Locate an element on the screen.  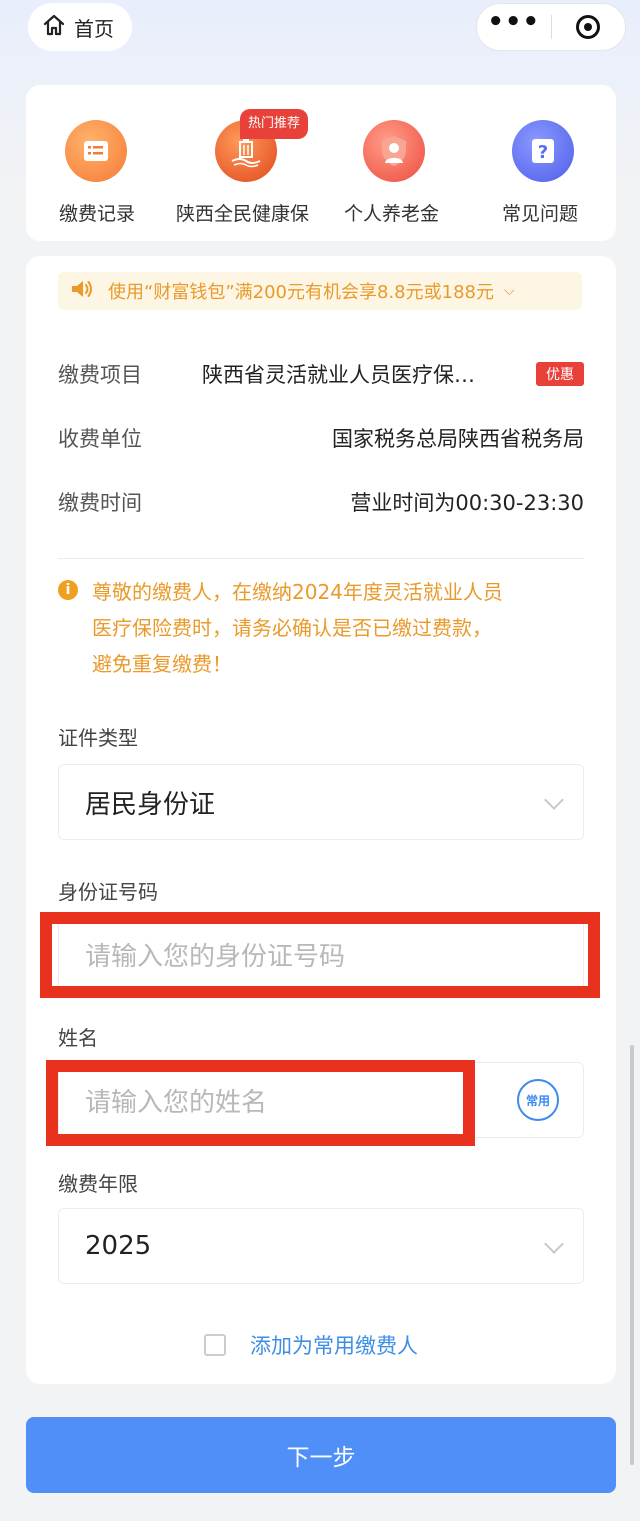
home-icon is located at coordinates (54, 27).